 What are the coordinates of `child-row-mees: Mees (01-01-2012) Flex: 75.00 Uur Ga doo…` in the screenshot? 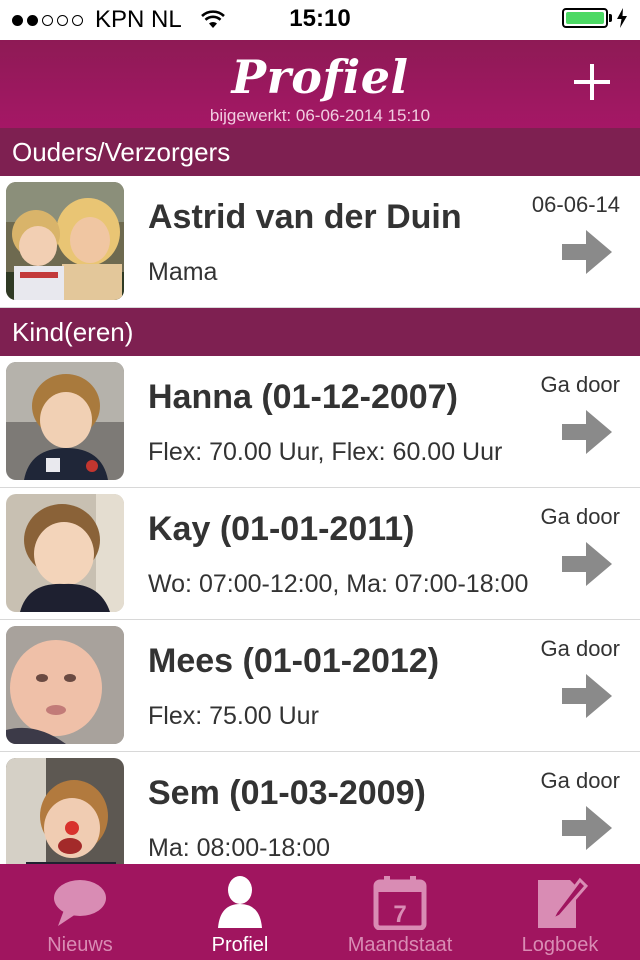 It's located at (320, 686).